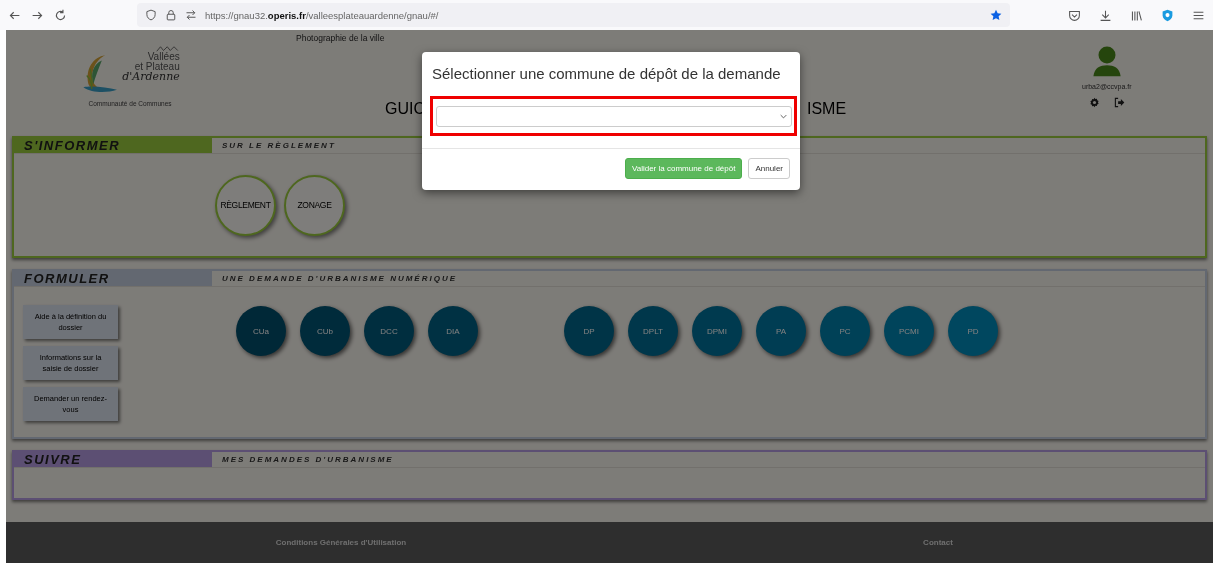 The image size is (1213, 563). What do you see at coordinates (314, 205) in the screenshot?
I see `circle-button: ZONAGE` at bounding box center [314, 205].